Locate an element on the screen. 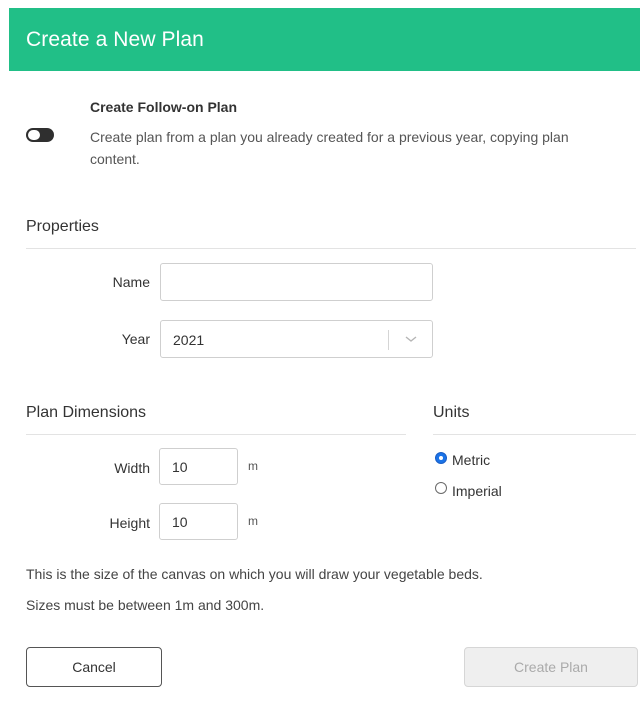  width-input is located at coordinates (198, 466).